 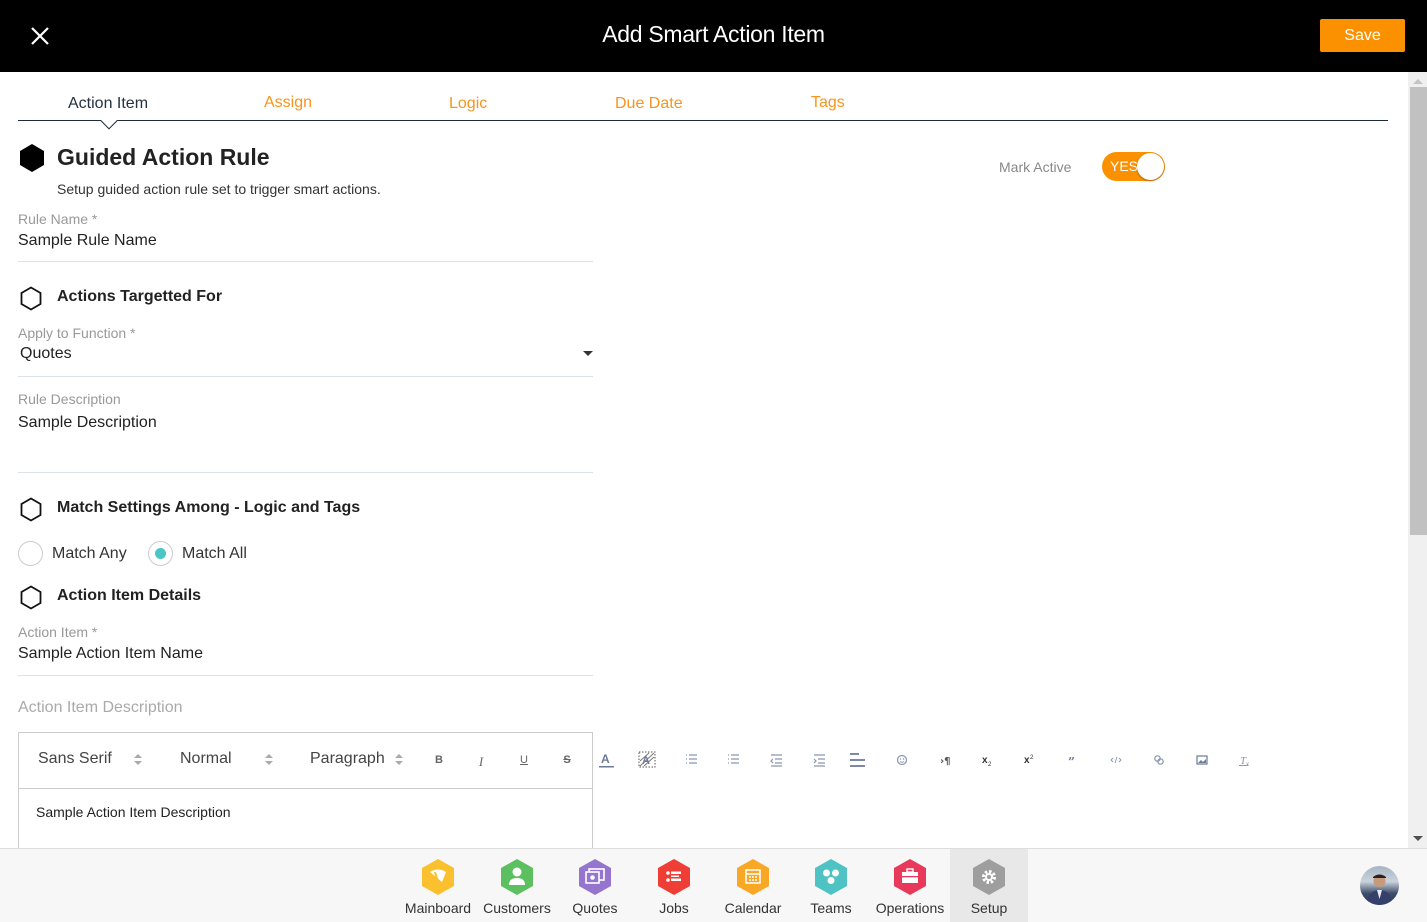 I want to click on strike-button: S, so click(x=567, y=760).